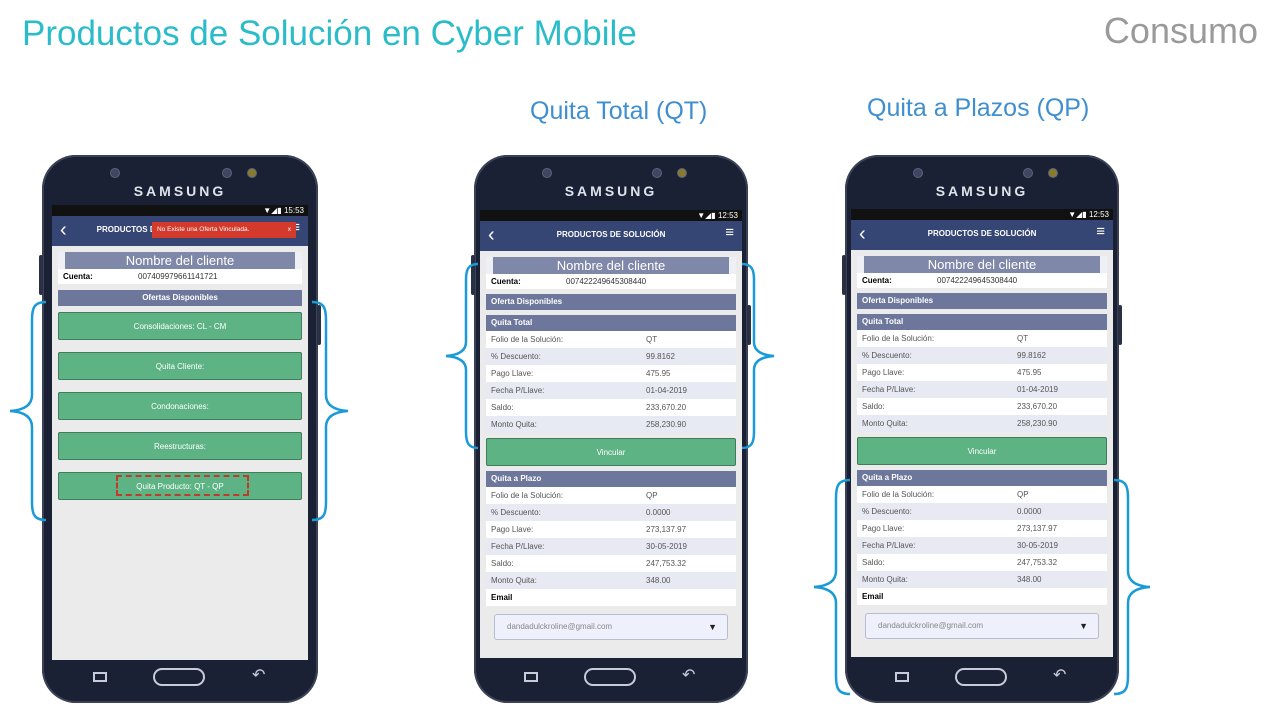  Describe the element at coordinates (611, 302) in the screenshot. I see `offers-section-header: Oferta Disponibles` at that location.